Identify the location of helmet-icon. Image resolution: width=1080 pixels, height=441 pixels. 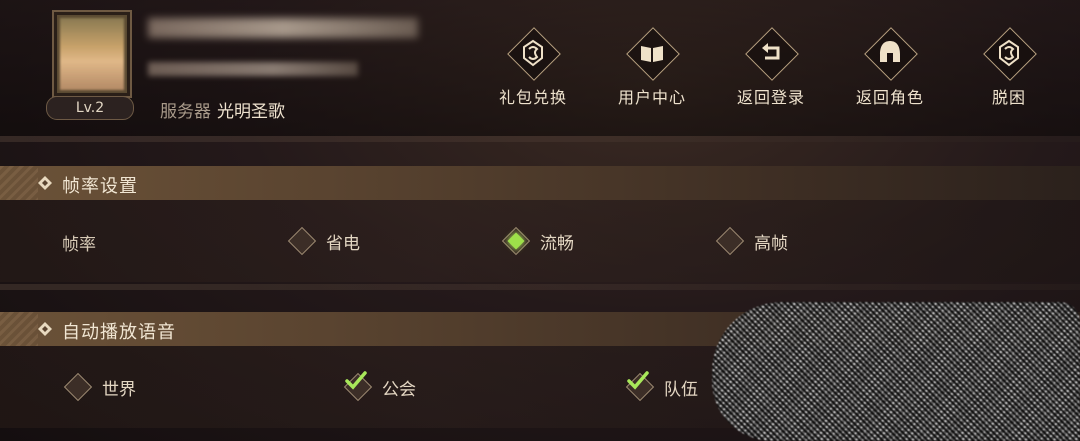
(890, 53).